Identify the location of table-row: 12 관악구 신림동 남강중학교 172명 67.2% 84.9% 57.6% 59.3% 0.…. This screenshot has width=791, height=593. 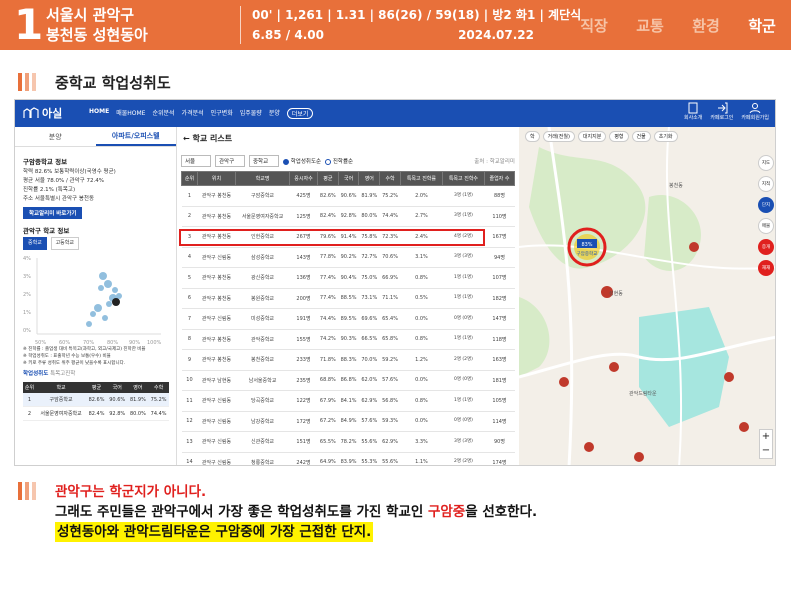
(348, 421).